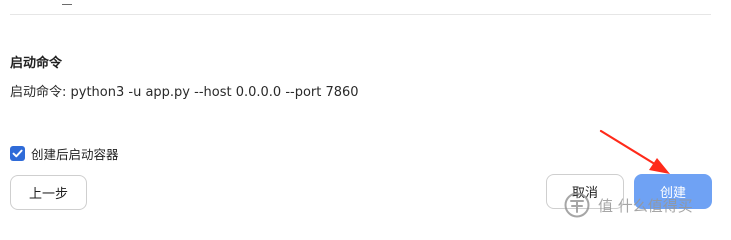 The height and width of the screenshot is (240, 731). Describe the element at coordinates (585, 191) in the screenshot. I see `cancel-button: 取消` at that location.